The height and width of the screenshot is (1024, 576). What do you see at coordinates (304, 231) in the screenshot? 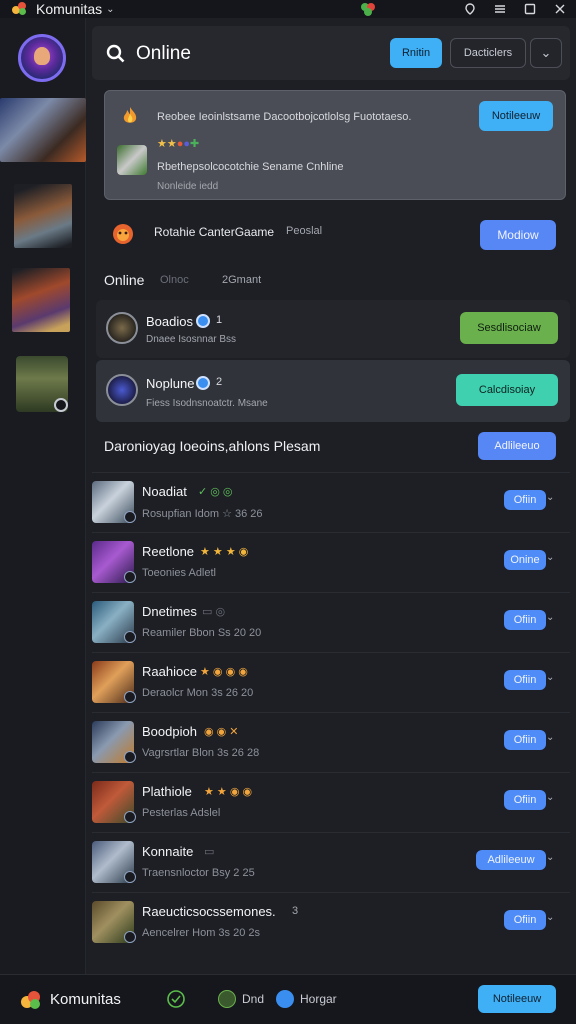
I see `game-row-tag: Peoslal` at bounding box center [304, 231].